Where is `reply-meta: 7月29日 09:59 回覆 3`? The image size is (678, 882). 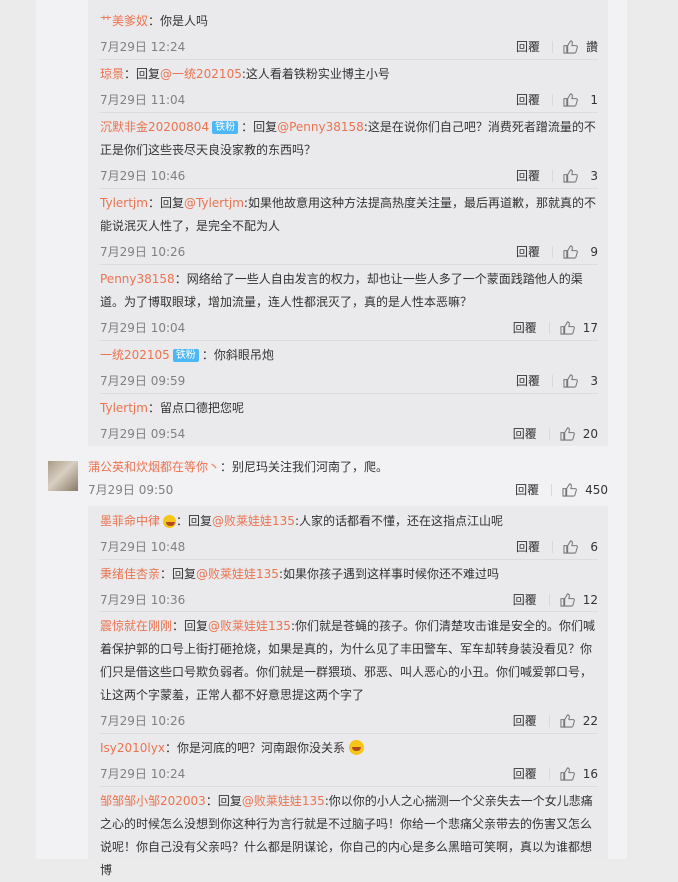 reply-meta: 7月29日 09:59 回覆 3 is located at coordinates (349, 381).